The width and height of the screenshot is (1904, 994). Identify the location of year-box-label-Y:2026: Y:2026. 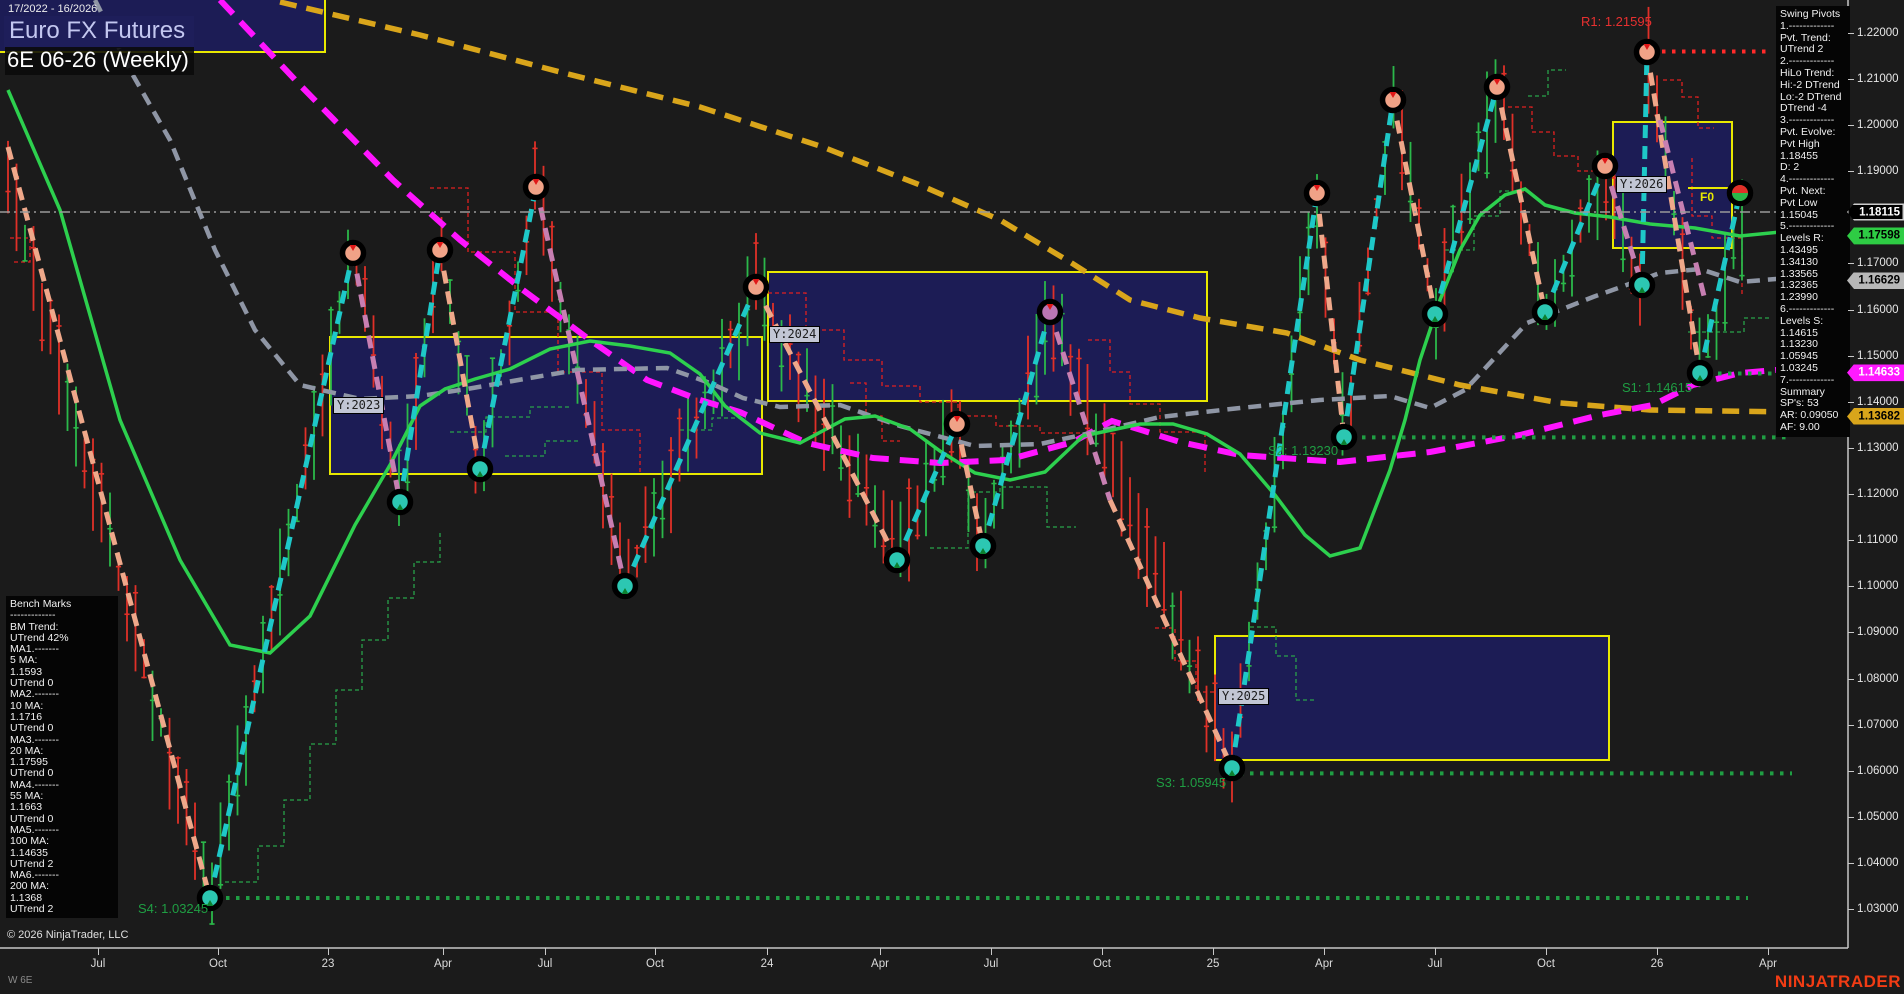
(1642, 184).